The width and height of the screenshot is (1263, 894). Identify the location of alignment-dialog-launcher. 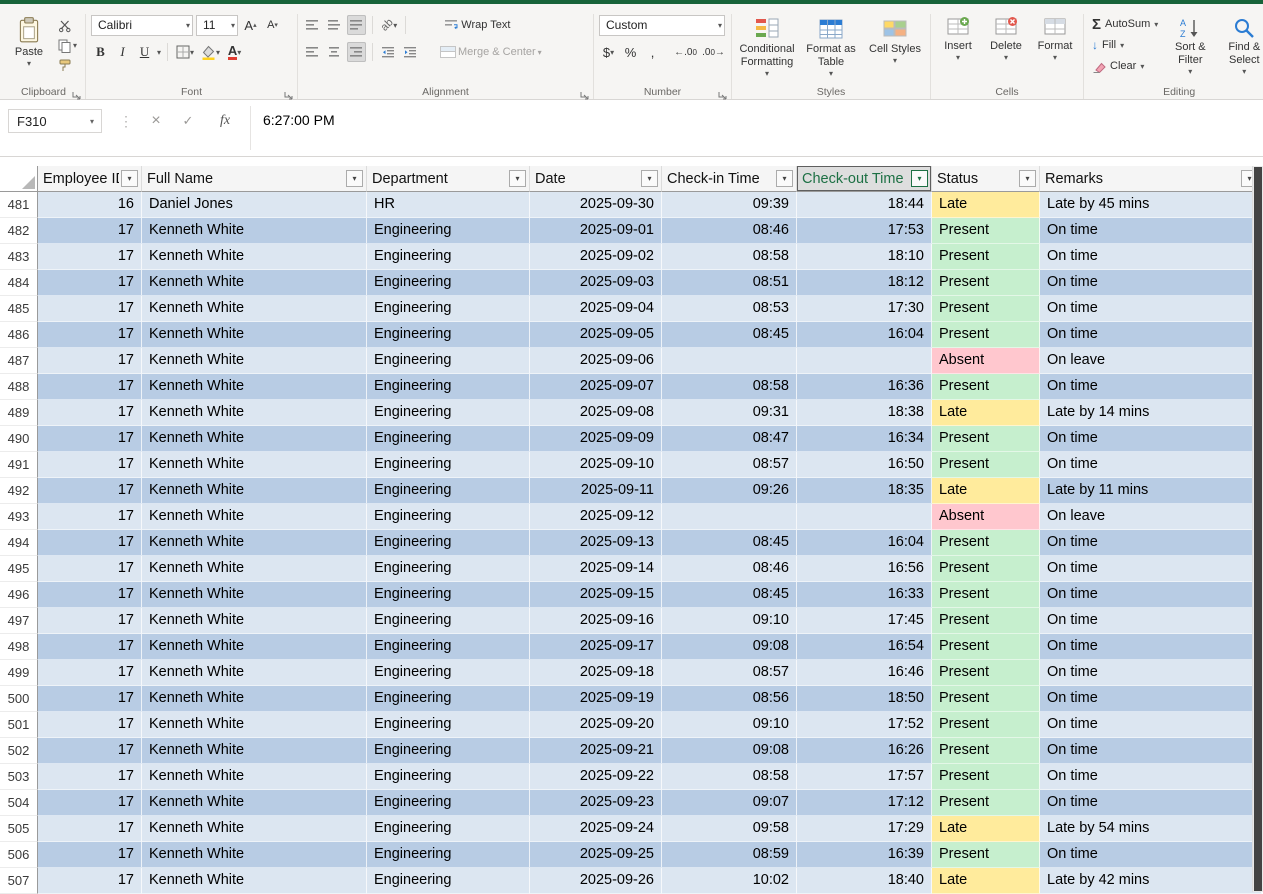
(585, 92).